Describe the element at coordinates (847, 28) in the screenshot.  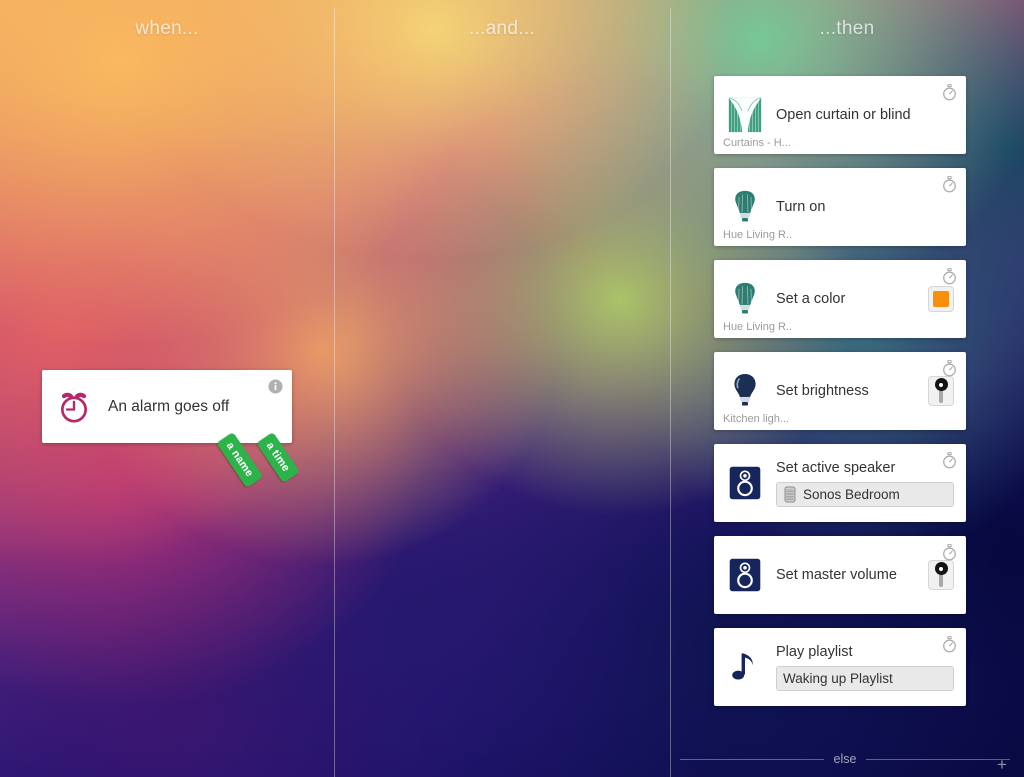
I see `column-header-then: ...then` at that location.